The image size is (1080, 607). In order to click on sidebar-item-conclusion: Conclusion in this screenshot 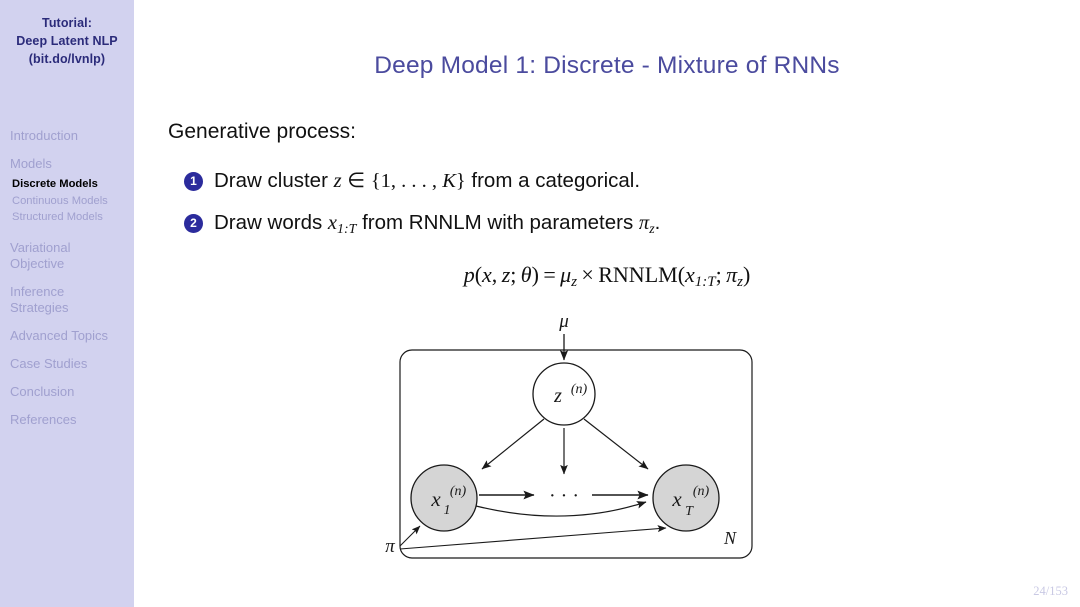, I will do `click(67, 392)`.